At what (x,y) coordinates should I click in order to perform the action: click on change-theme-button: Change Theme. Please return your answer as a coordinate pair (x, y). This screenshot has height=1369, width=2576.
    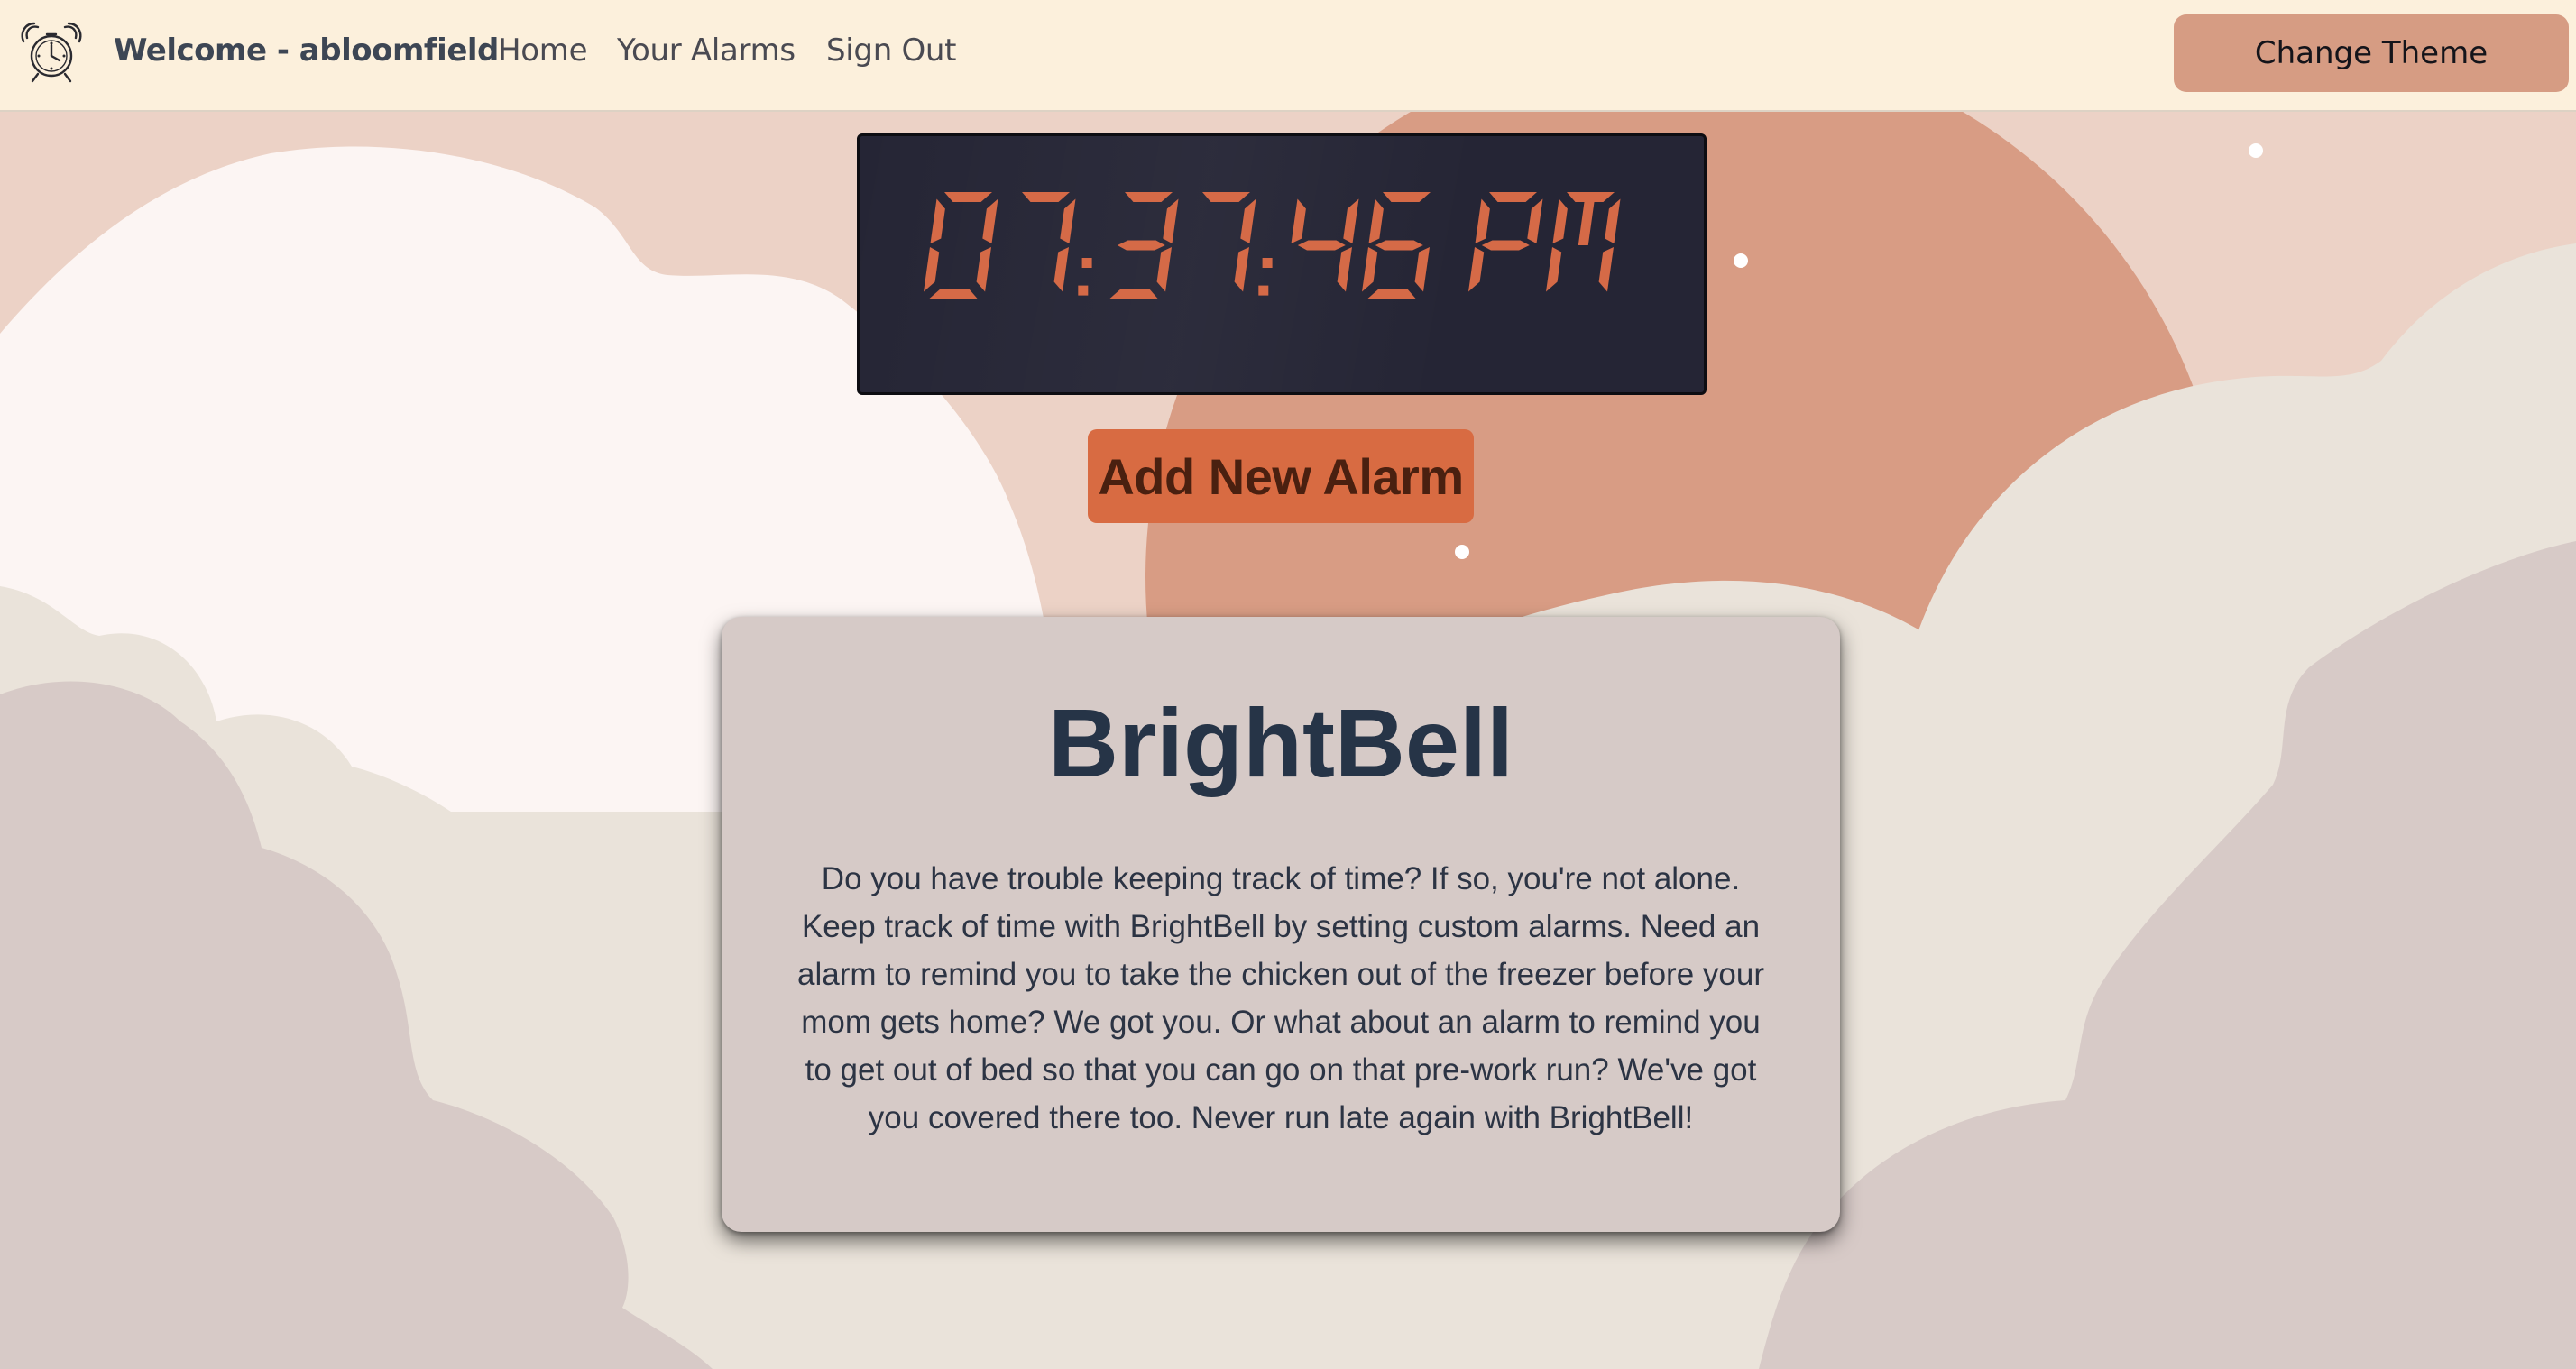
    Looking at the image, I should click on (2371, 53).